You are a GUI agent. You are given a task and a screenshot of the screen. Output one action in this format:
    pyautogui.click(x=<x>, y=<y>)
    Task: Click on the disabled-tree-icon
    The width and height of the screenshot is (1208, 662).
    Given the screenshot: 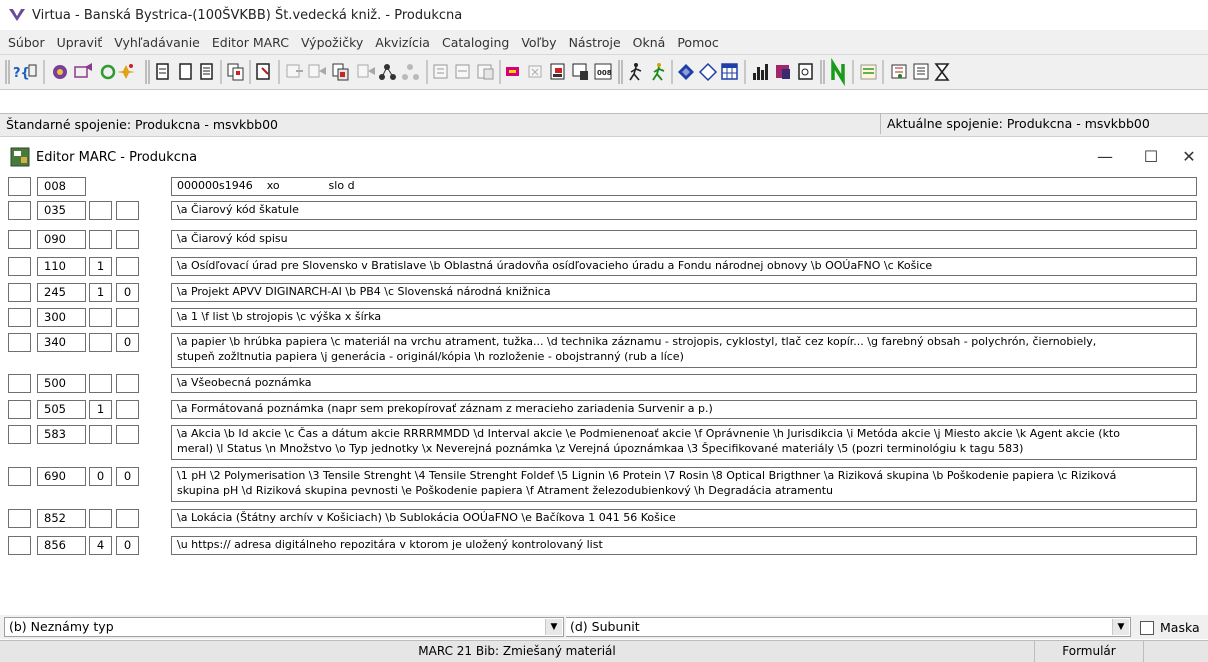 What is the action you would take?
    pyautogui.click(x=410, y=72)
    